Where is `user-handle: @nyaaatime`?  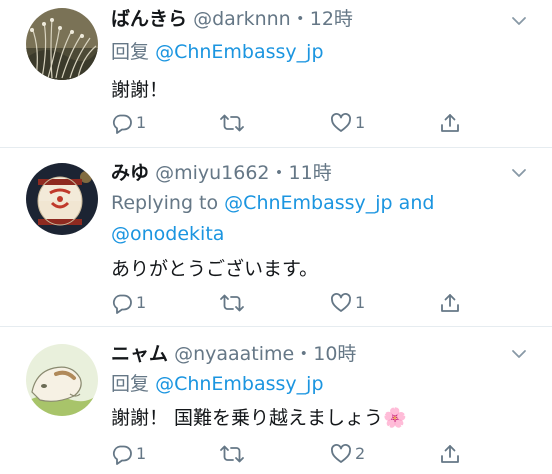 user-handle: @nyaaatime is located at coordinates (234, 354).